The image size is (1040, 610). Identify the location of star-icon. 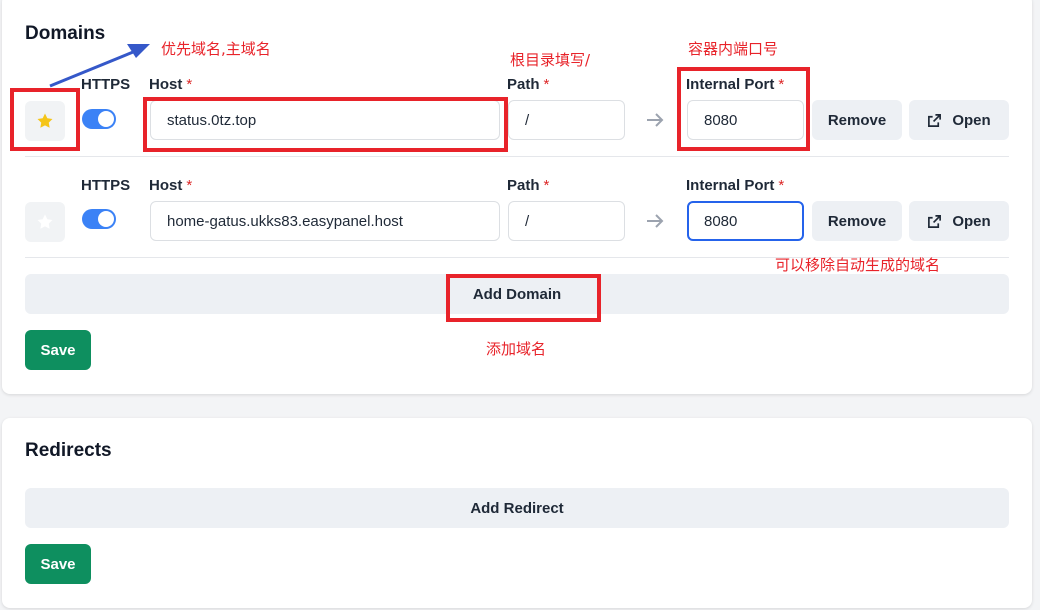
(45, 221).